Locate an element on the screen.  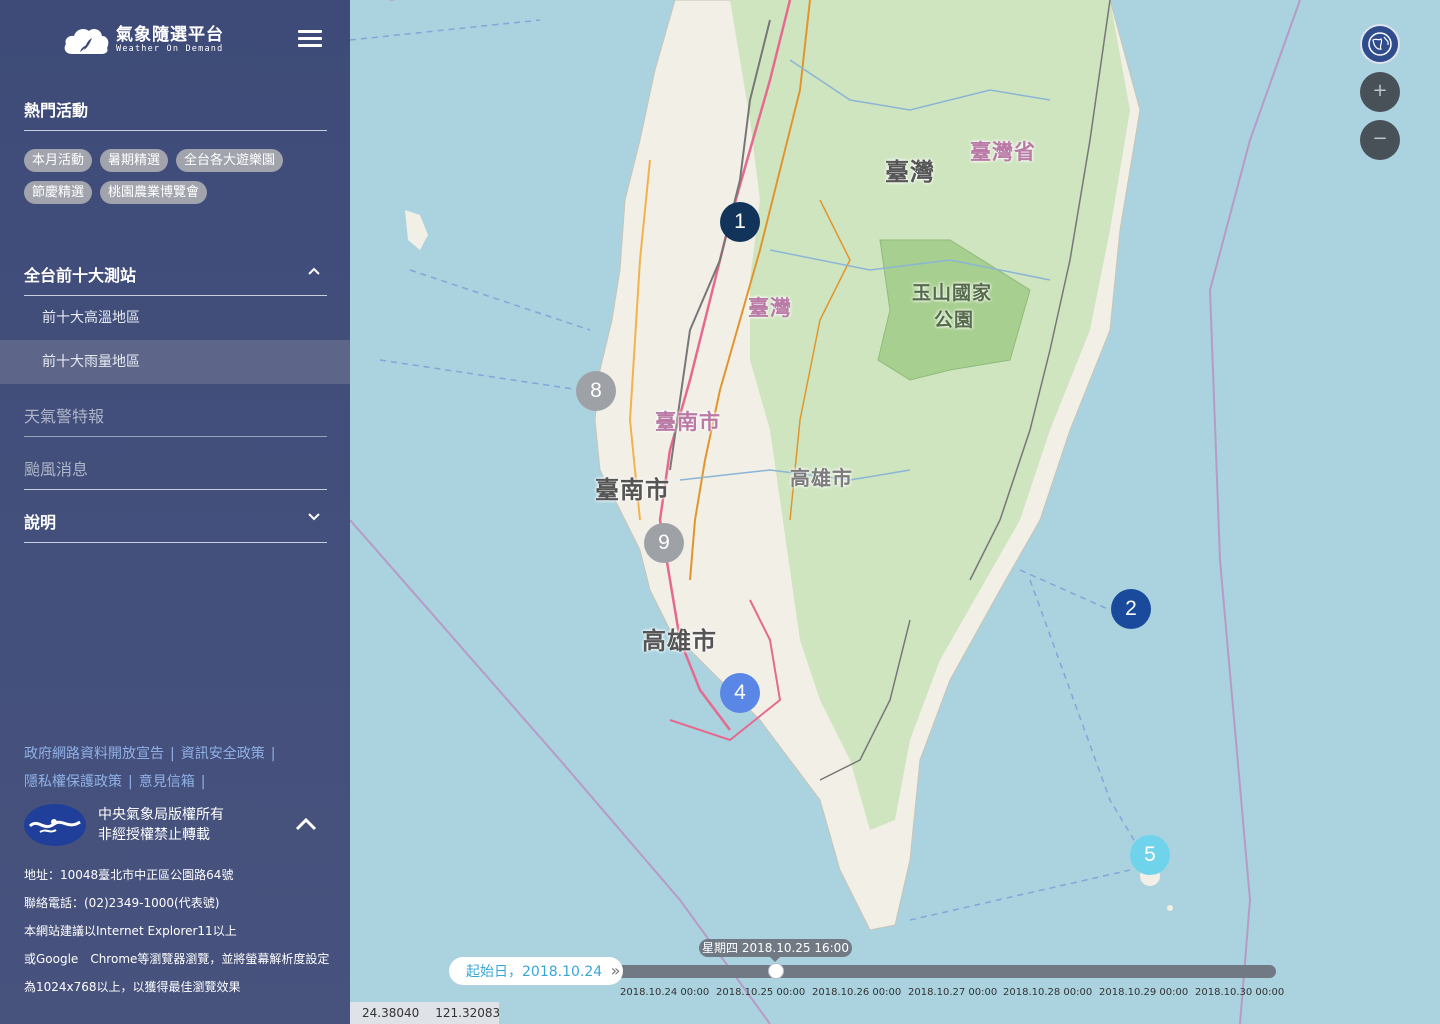
map-label-kaohsiung-pink: 高雄市 is located at coordinates (821, 478).